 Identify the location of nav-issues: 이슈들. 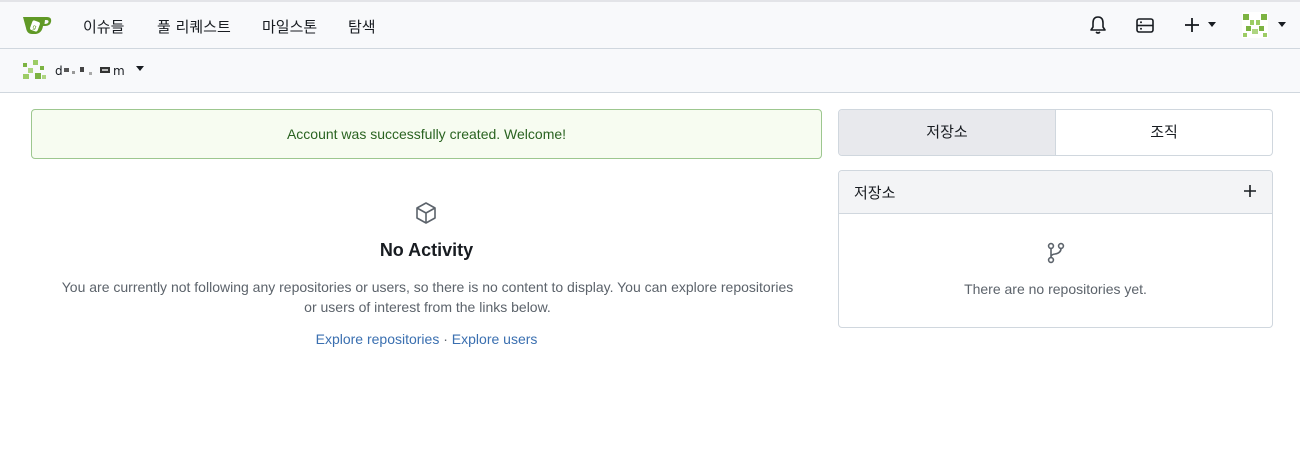
(103, 26).